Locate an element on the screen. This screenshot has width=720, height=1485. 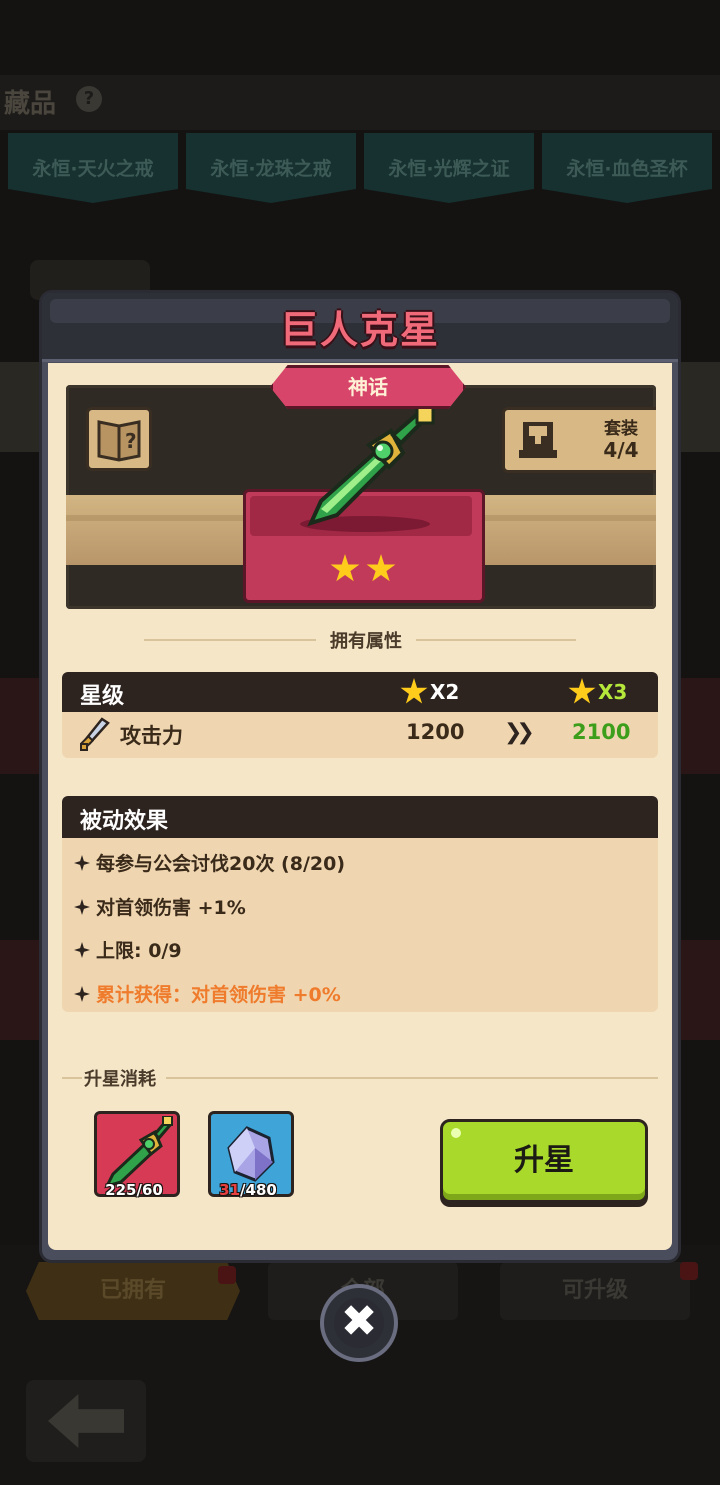
upgradable-tab-button: 可升级 is located at coordinates (595, 1291).